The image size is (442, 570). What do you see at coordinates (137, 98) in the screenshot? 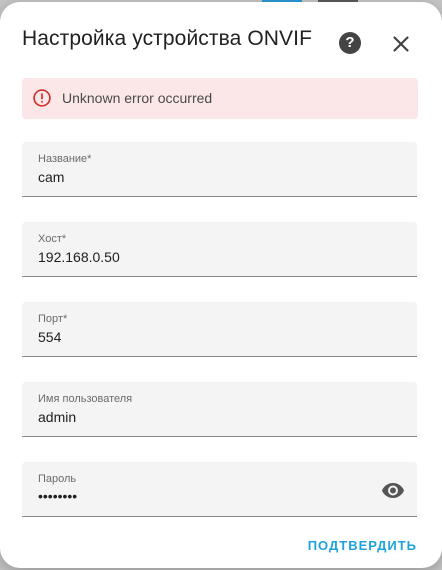
I see `error-message: Unknown error occurred` at bounding box center [137, 98].